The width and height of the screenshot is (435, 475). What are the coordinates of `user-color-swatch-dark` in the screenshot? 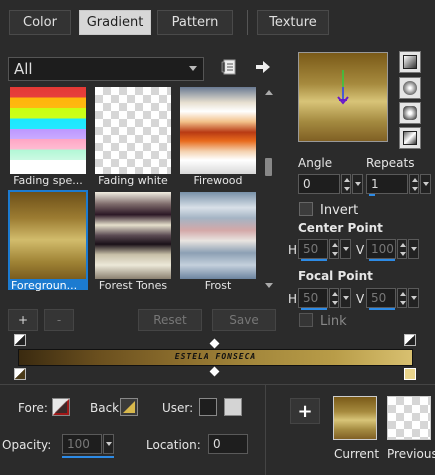 It's located at (208, 407).